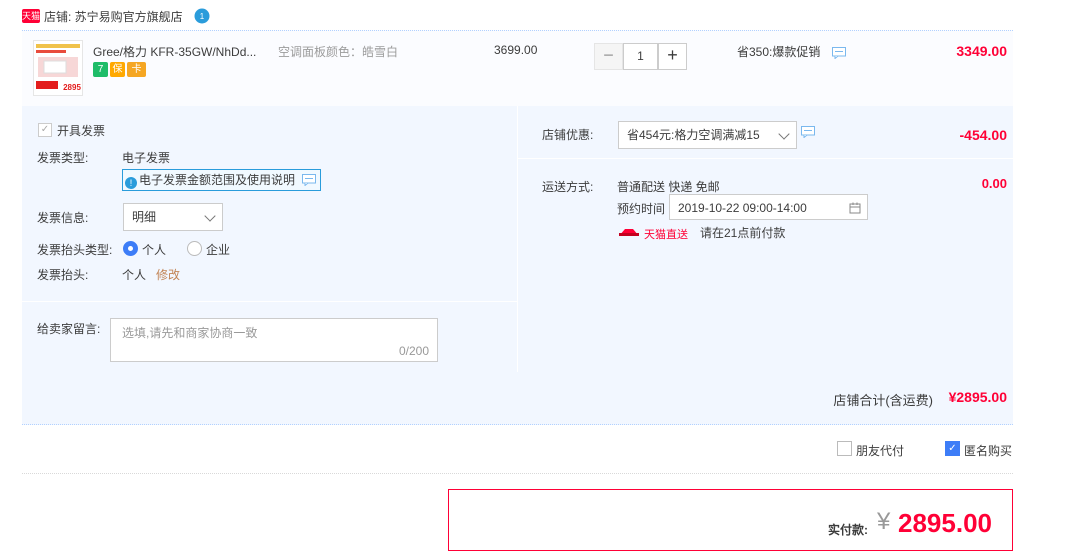 The image size is (1089, 551). I want to click on invoice-title-value: 个人, so click(134, 275).